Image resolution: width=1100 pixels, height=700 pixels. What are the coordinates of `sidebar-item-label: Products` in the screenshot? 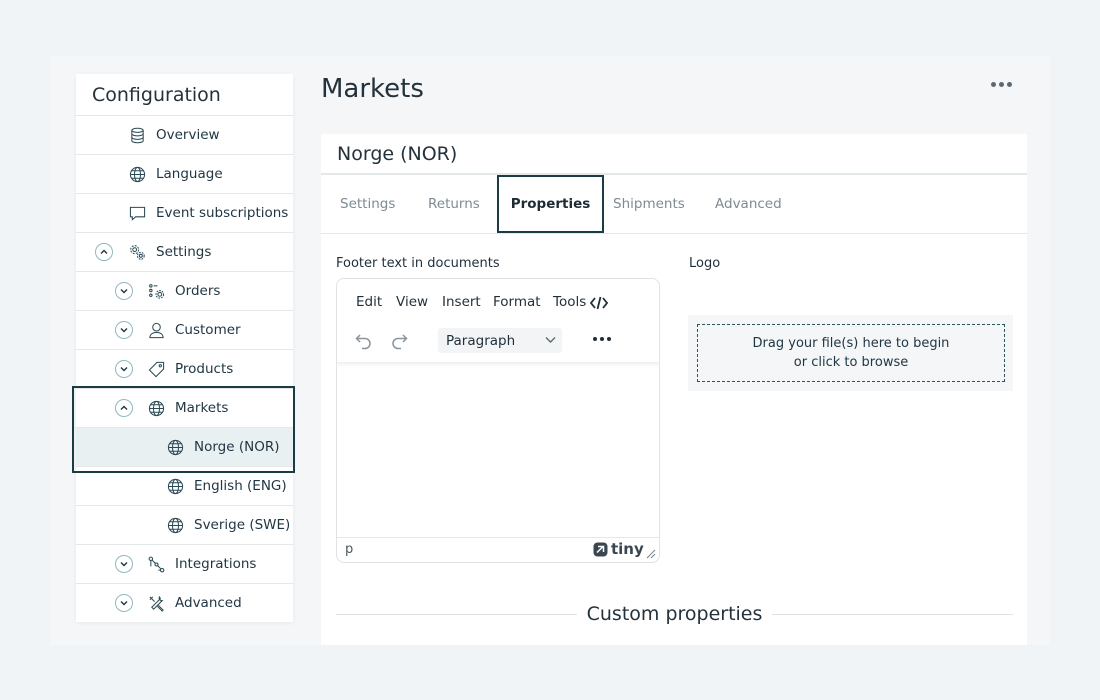 It's located at (204, 369).